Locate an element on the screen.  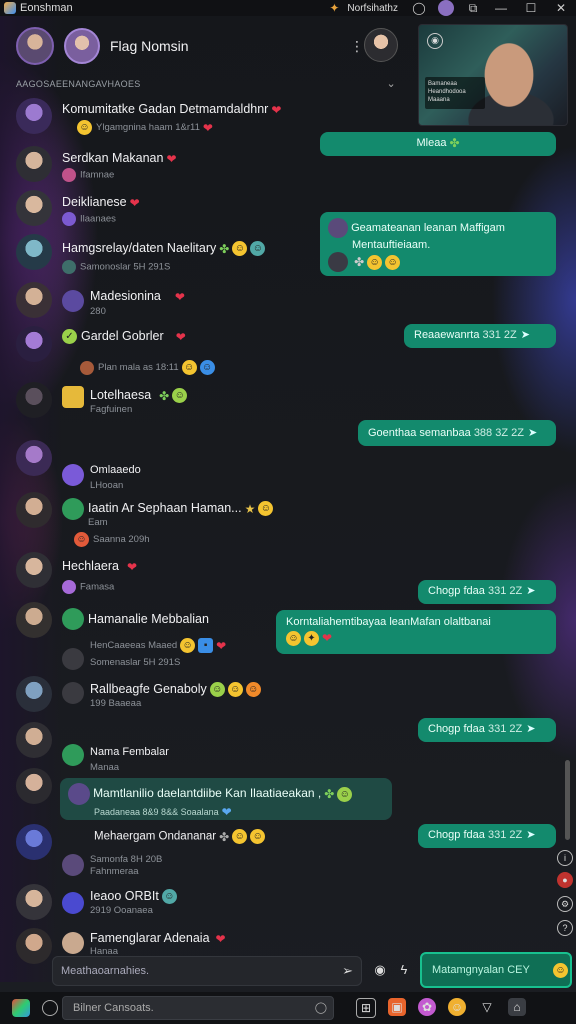
message-bubble: Mleaa ✤ is located at coordinates (438, 144).